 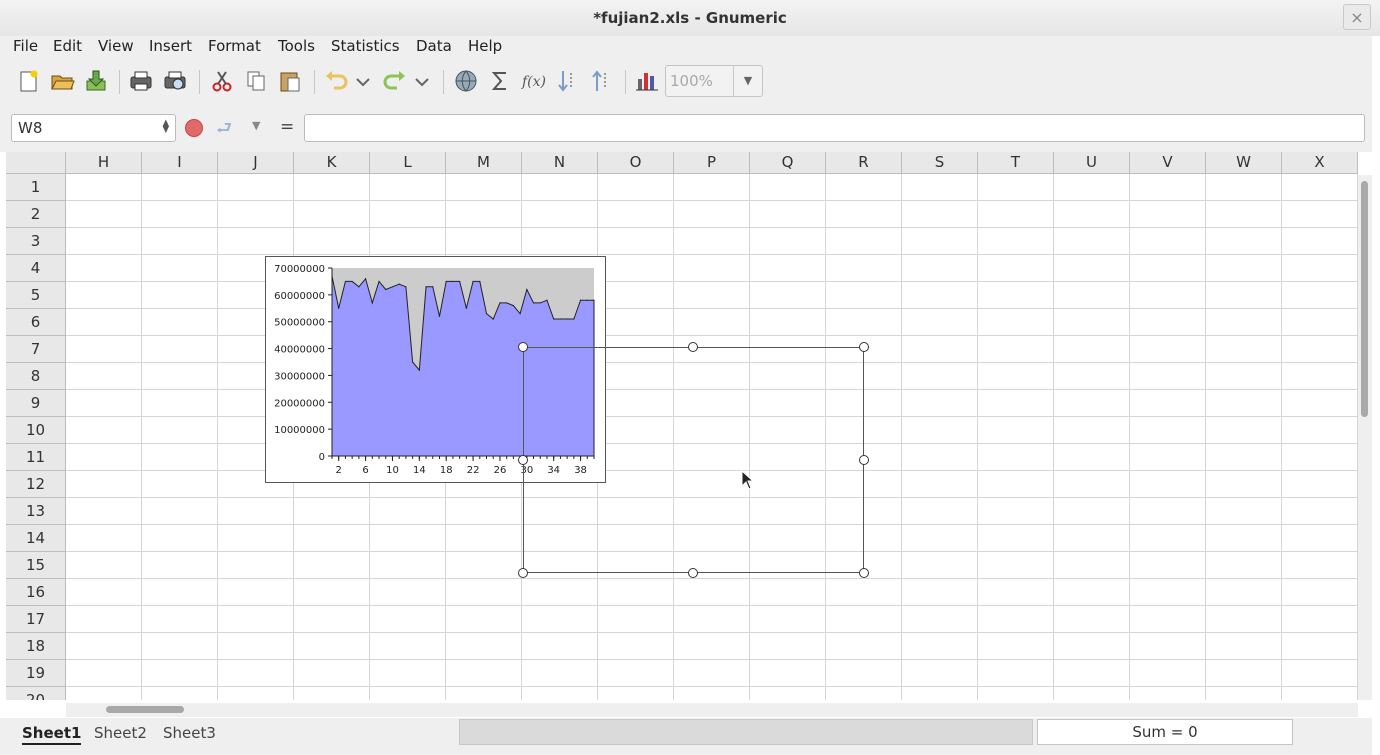 What do you see at coordinates (523, 347) in the screenshot?
I see `resize-handle-top-left` at bounding box center [523, 347].